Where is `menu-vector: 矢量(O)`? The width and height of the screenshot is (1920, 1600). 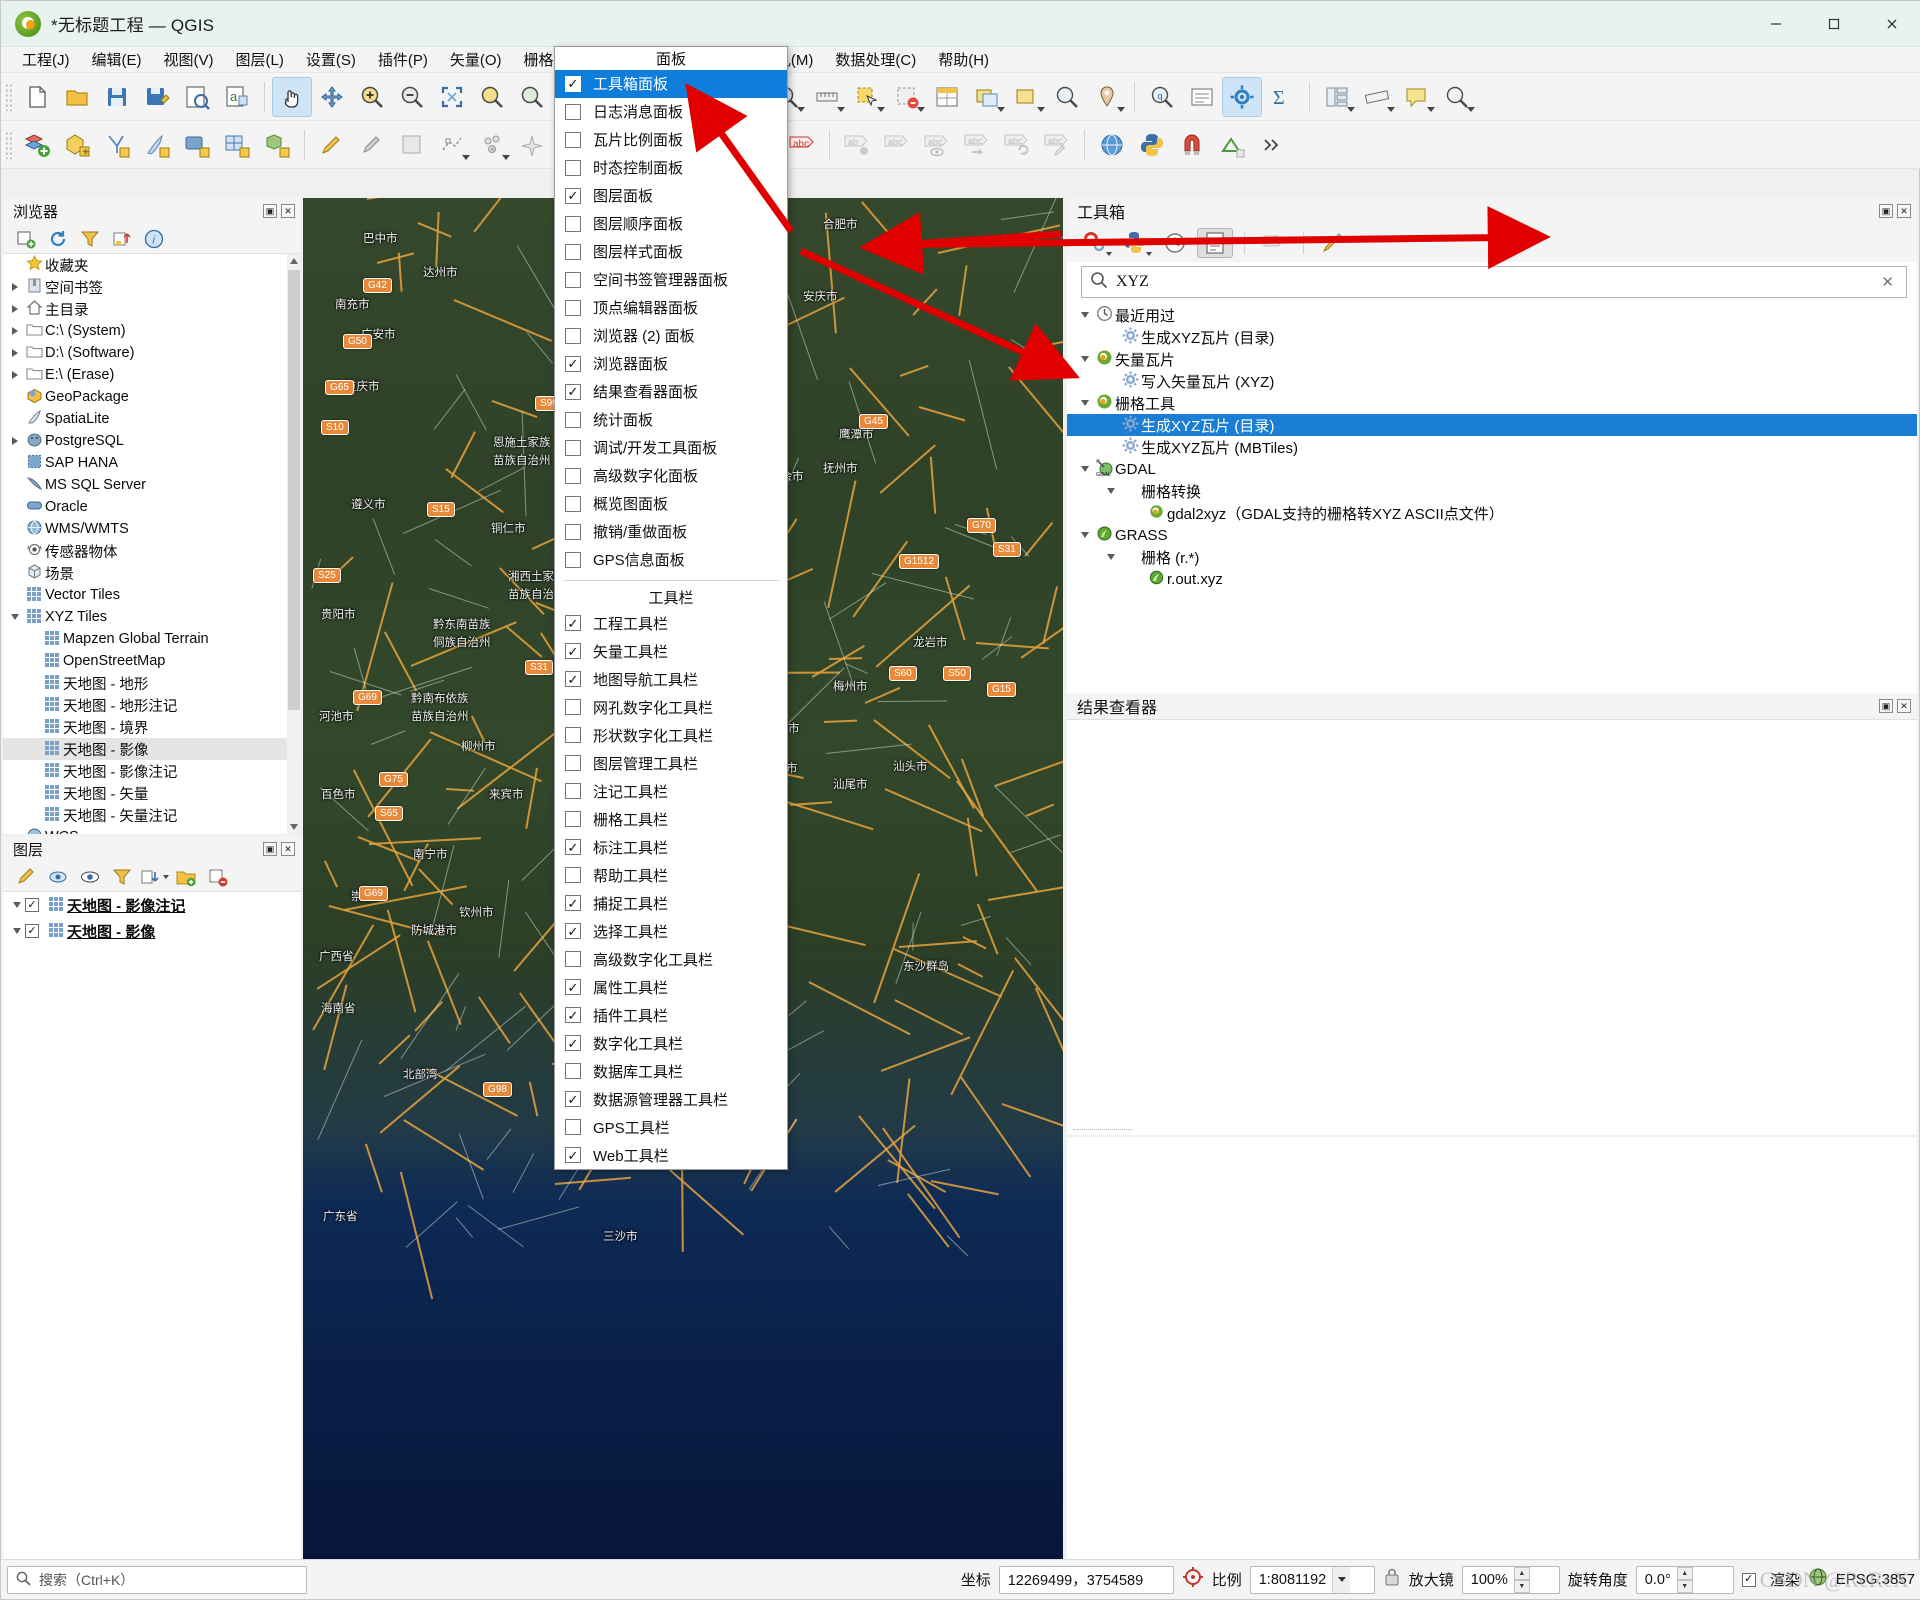
menu-vector: 矢量(O) is located at coordinates (476, 59).